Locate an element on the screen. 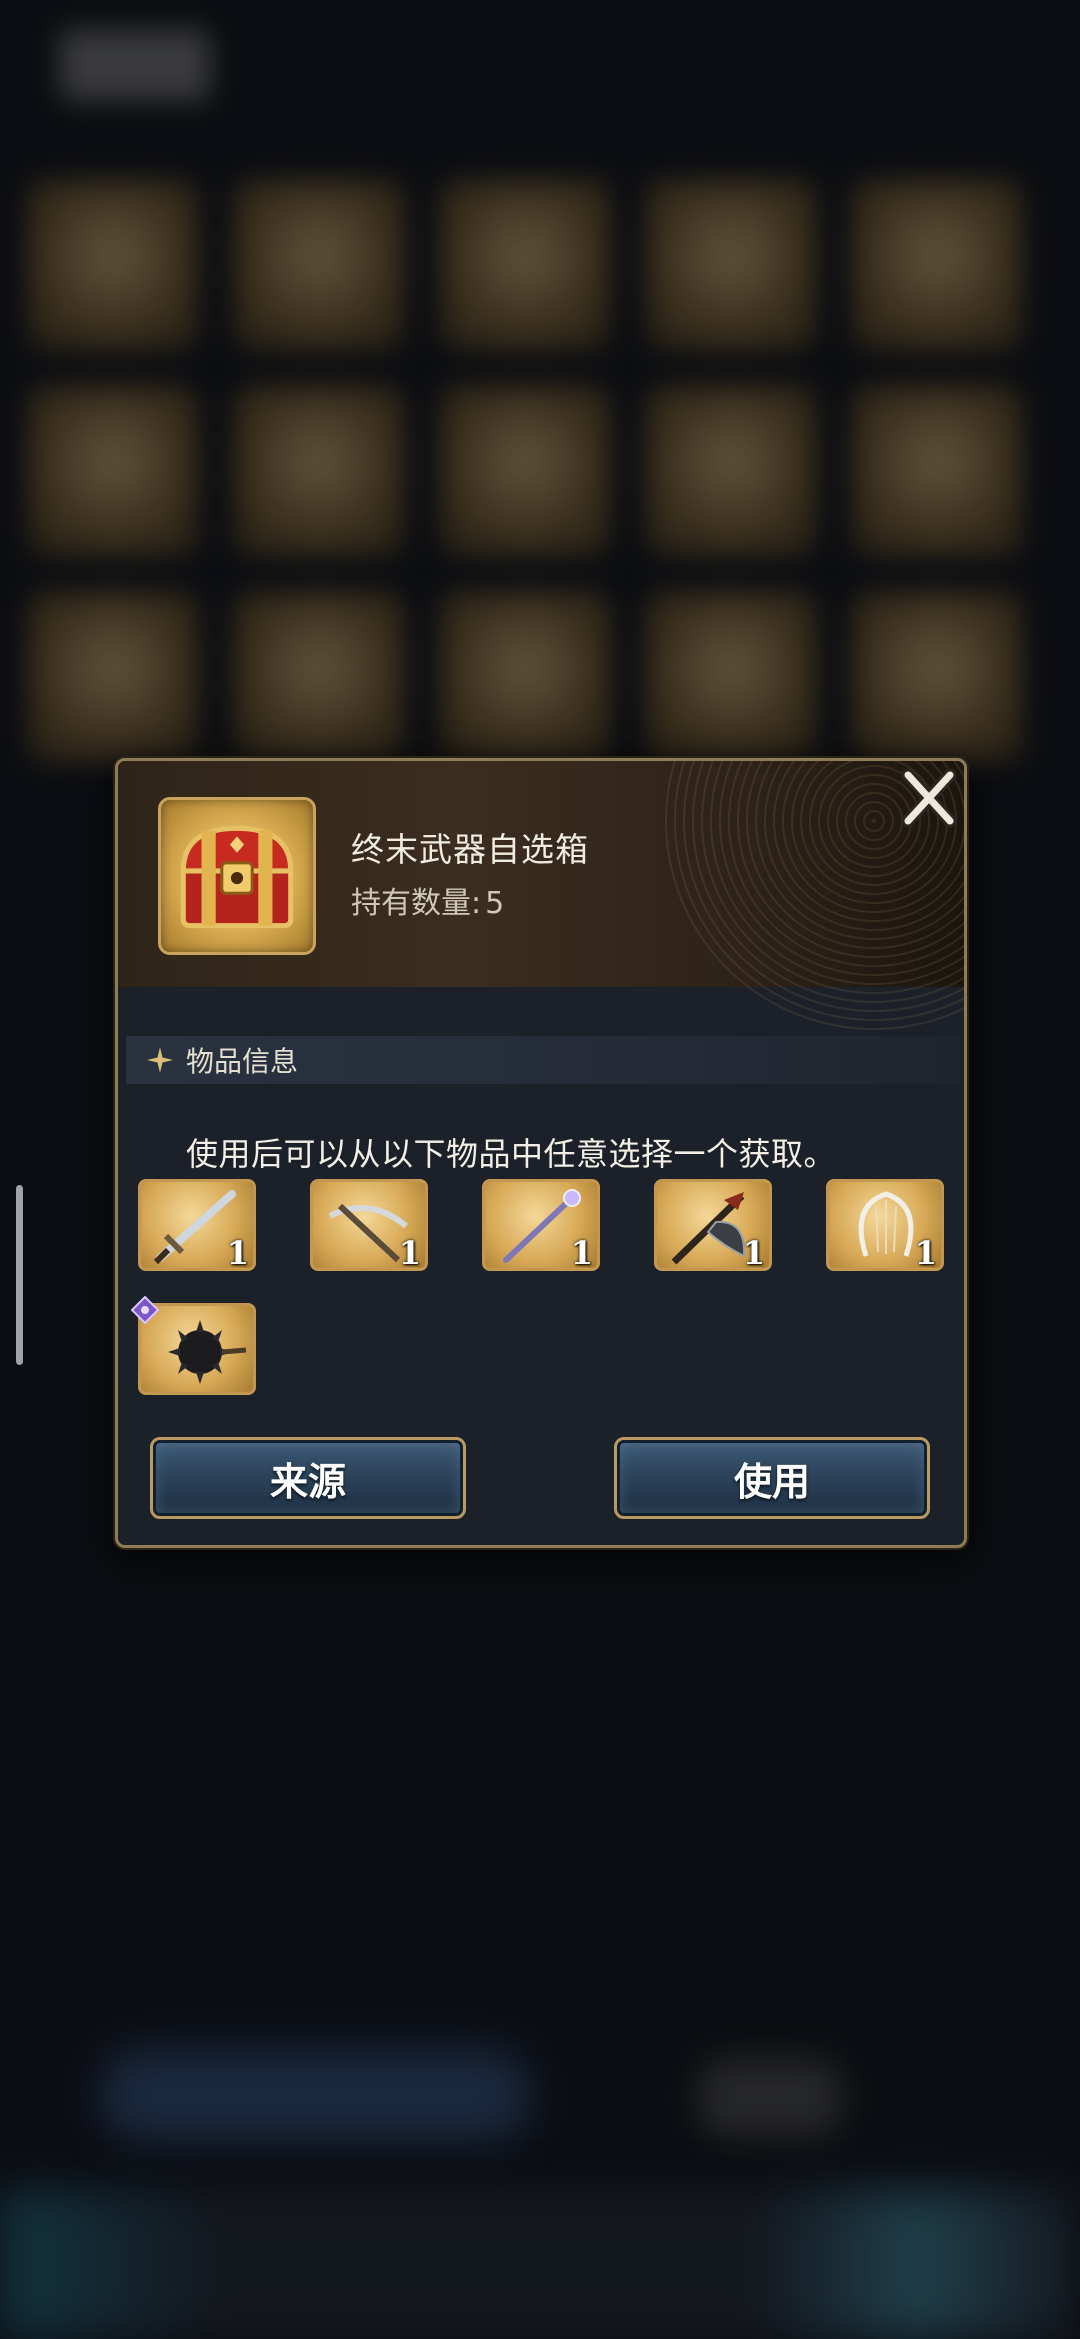 This screenshot has width=1080, height=2339. item-count-label: 持有数量: is located at coordinates (416, 903).